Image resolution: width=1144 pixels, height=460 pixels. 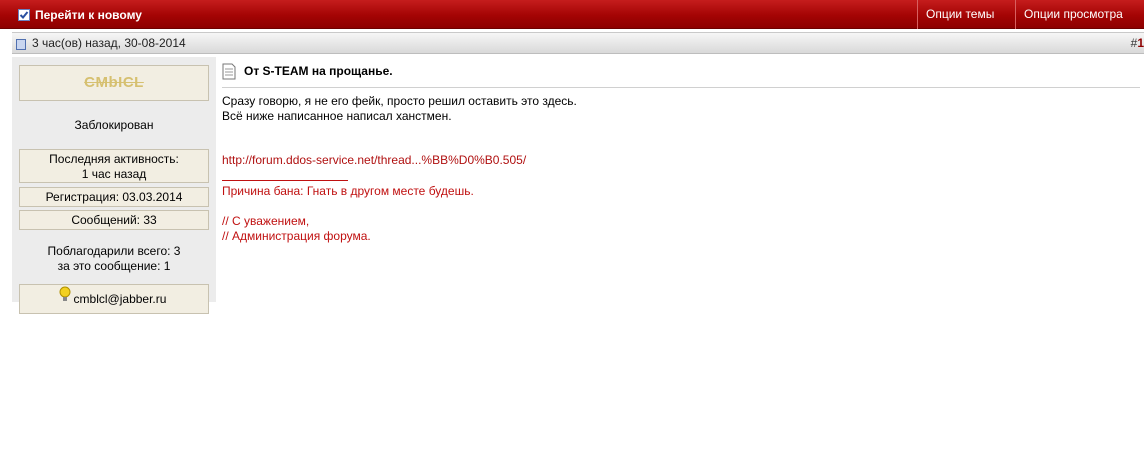 I want to click on signature-line: // Администрация форума., so click(x=296, y=236).